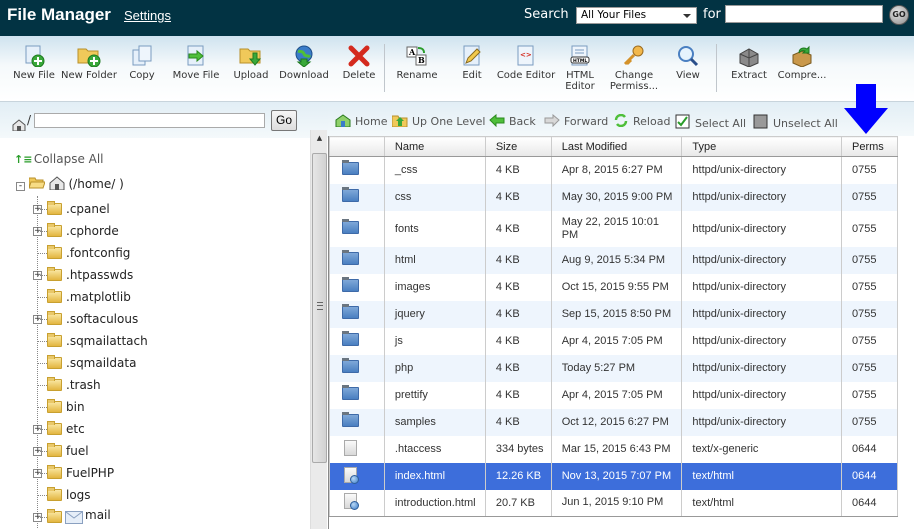 This screenshot has width=914, height=529. I want to click on home-nav-button: Home, so click(361, 121).